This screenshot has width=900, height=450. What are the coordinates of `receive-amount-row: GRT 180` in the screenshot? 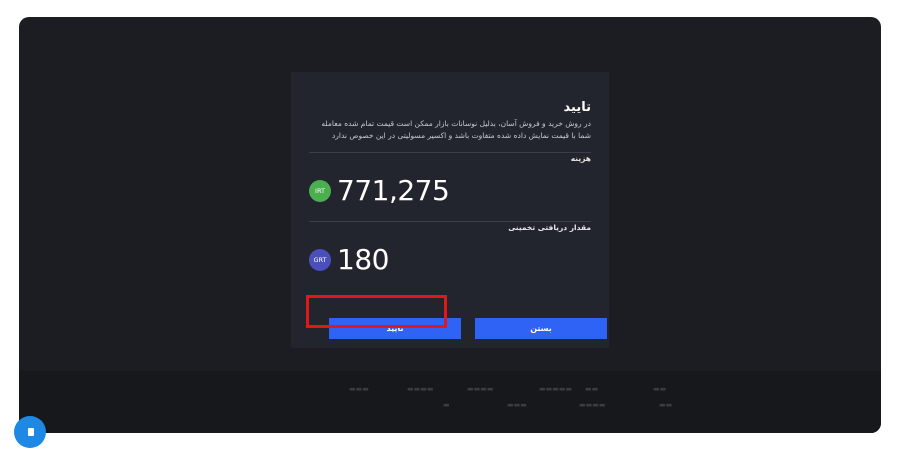 It's located at (349, 259).